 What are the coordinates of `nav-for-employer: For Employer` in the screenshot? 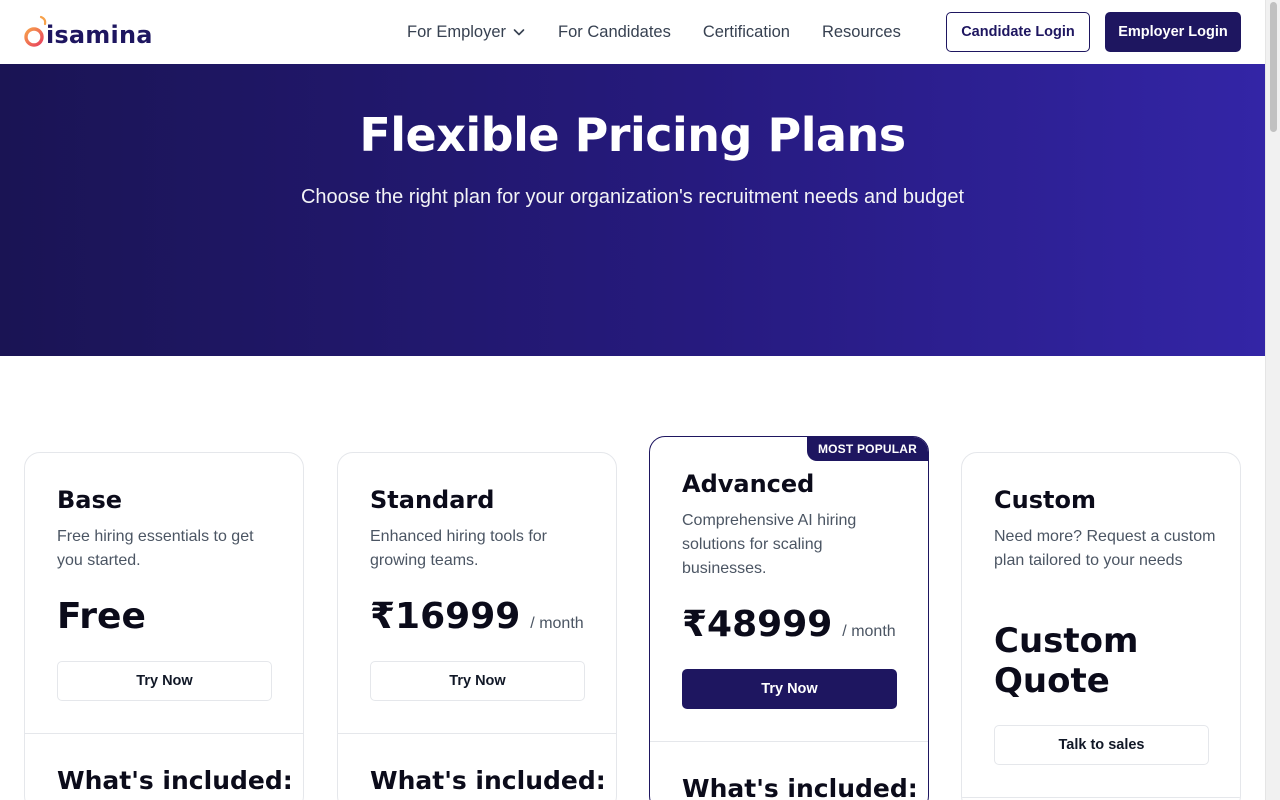 It's located at (466, 32).